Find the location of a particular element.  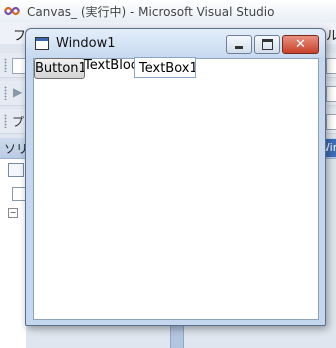

visual-studio-logo-icon is located at coordinates (12, 11).